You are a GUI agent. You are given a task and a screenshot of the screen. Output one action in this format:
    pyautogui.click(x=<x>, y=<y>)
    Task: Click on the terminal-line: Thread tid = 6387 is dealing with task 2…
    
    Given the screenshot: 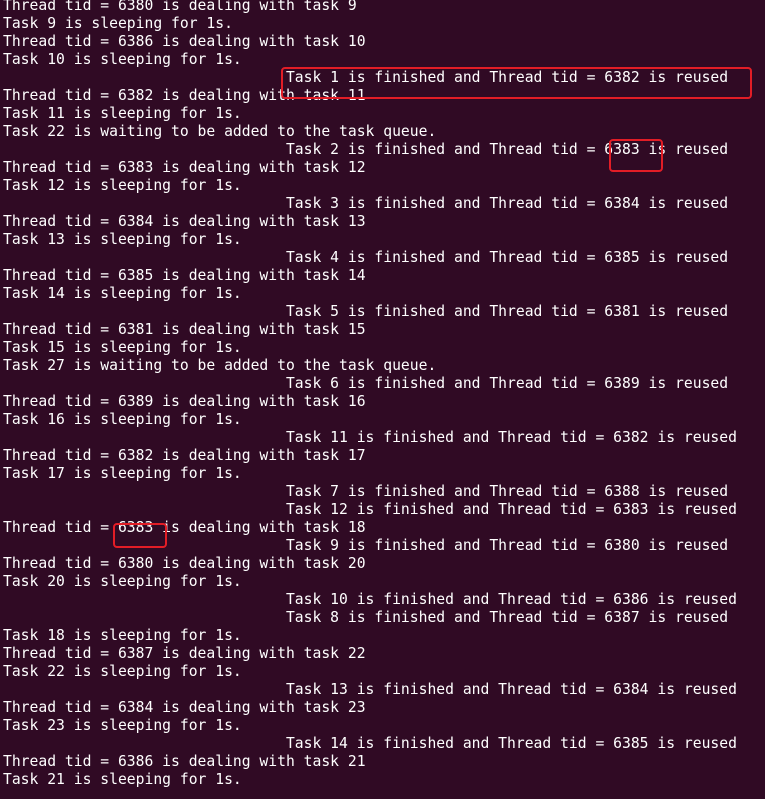 What is the action you would take?
    pyautogui.click(x=184, y=653)
    